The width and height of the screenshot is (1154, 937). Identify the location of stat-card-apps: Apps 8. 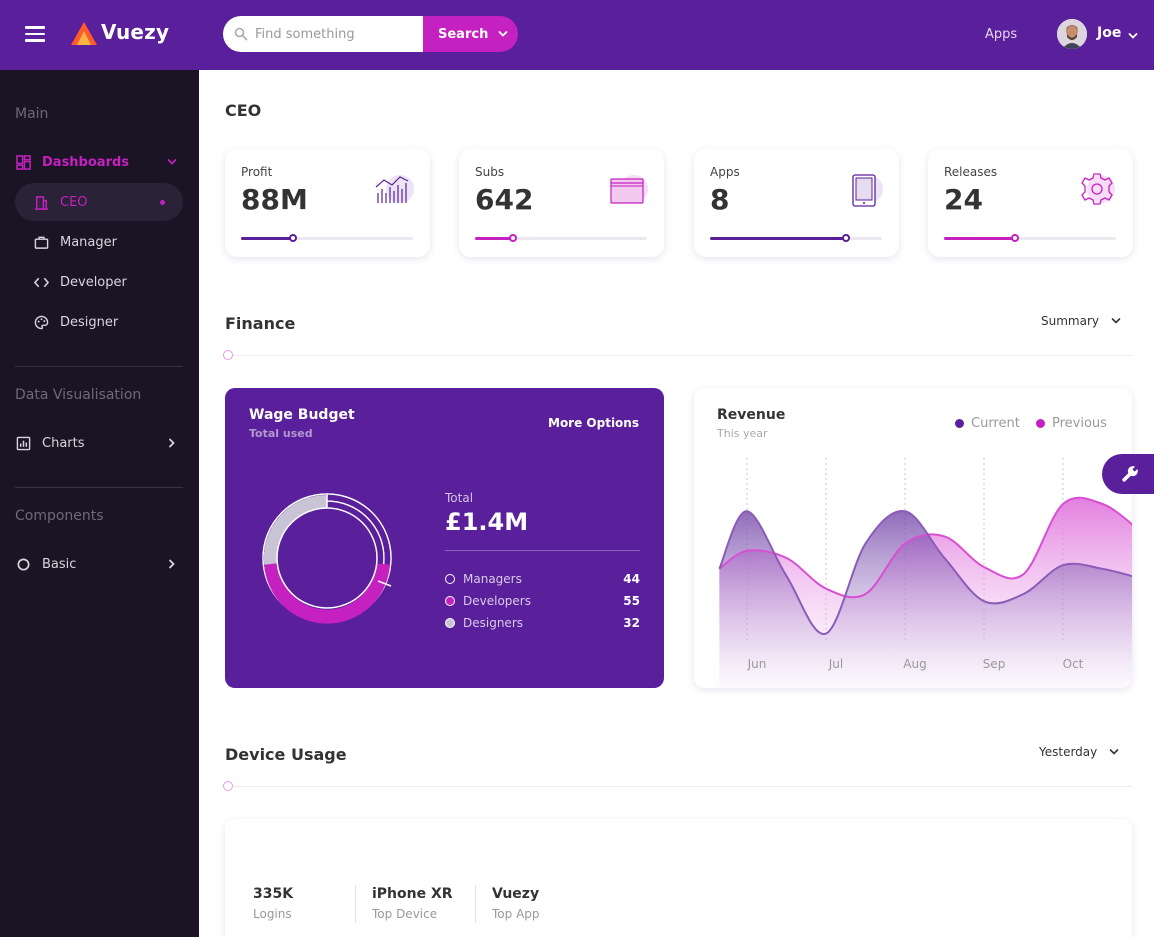
(796, 203).